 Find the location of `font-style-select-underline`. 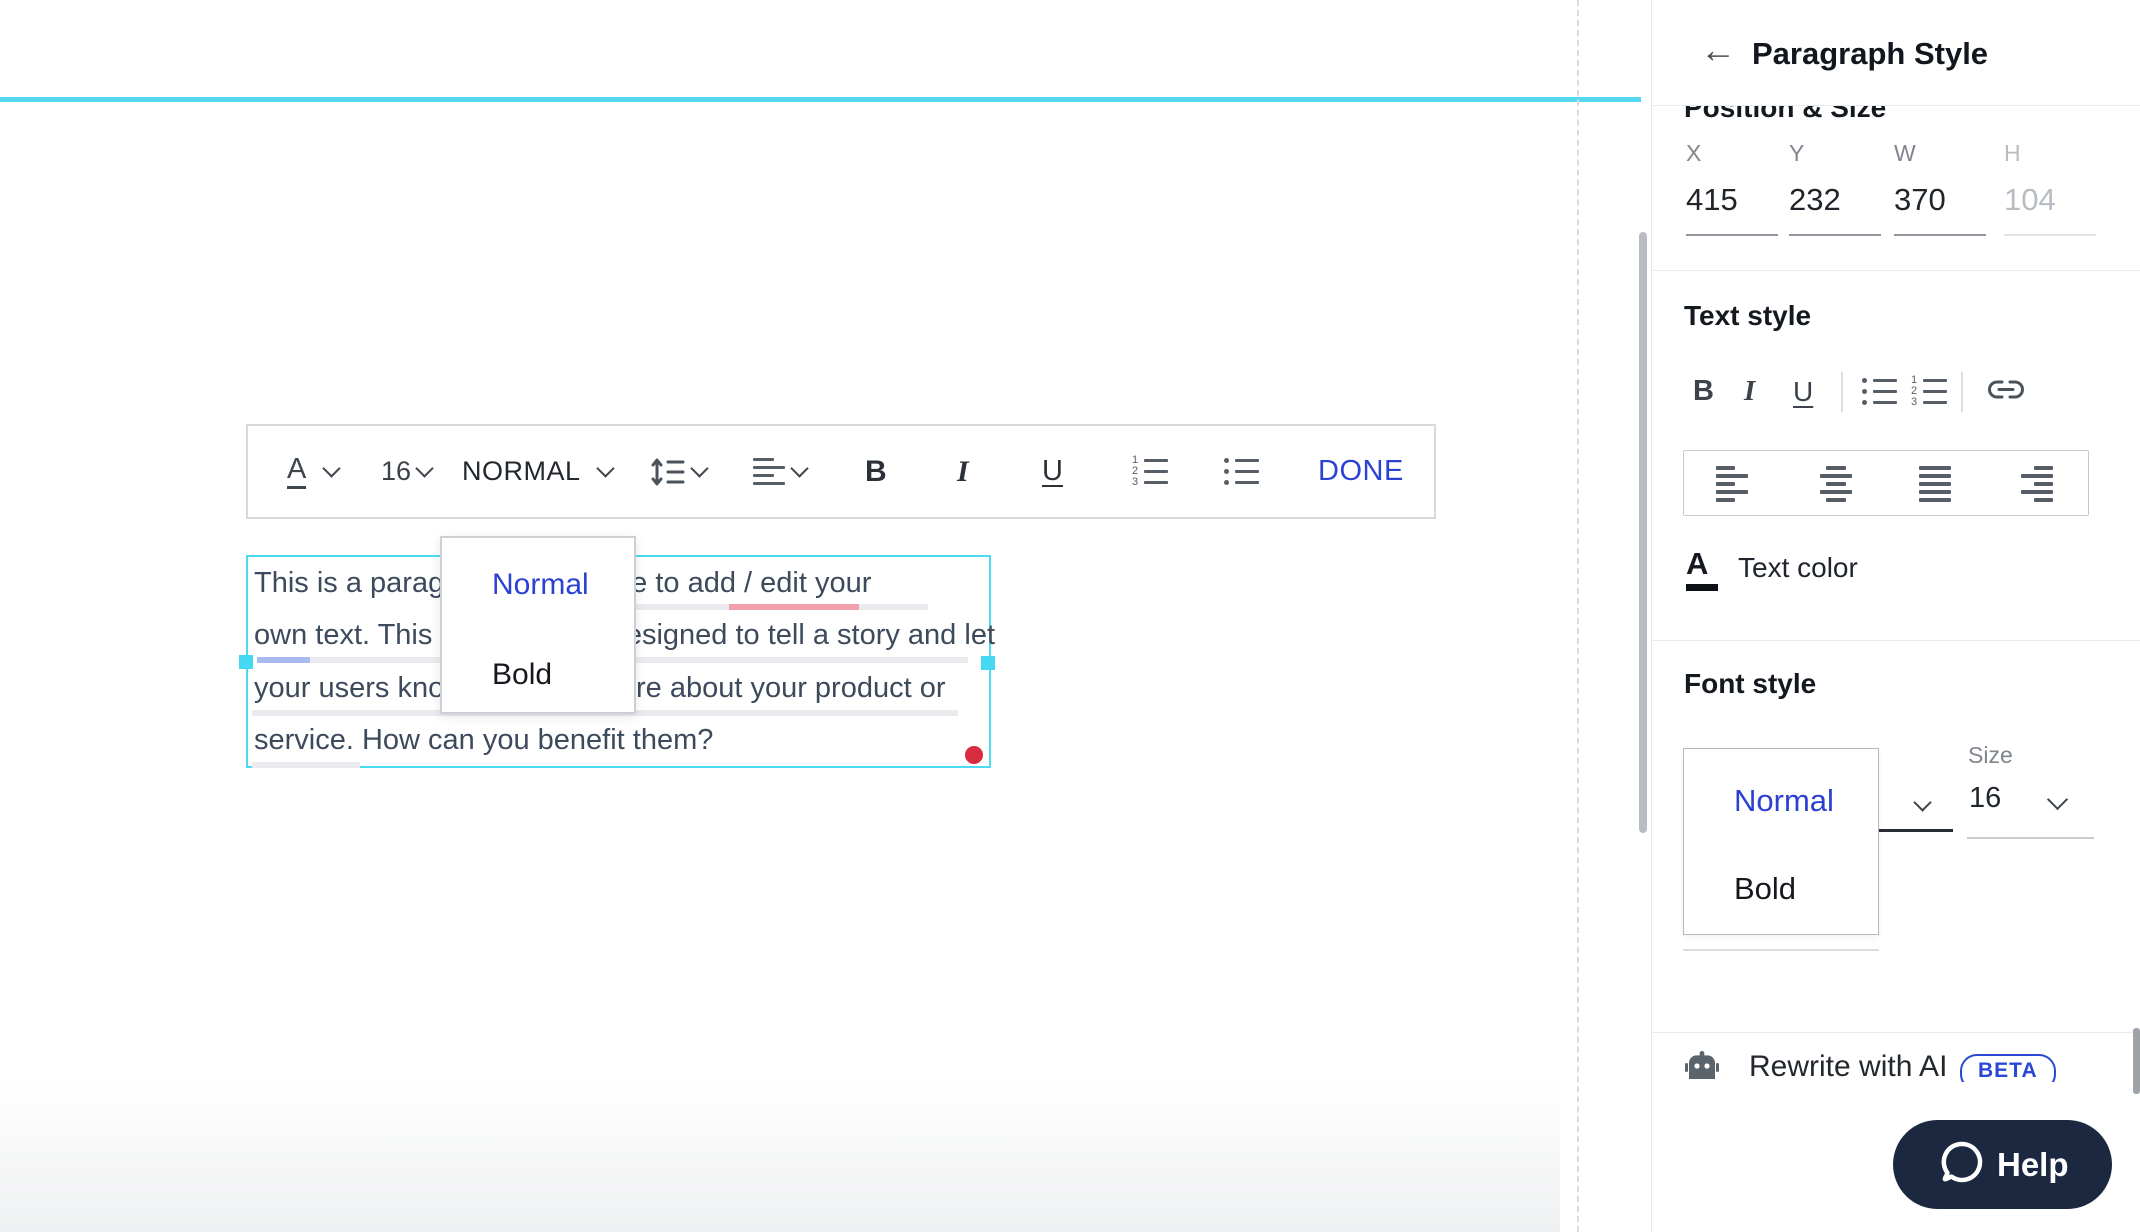

font-style-select-underline is located at coordinates (1916, 830).